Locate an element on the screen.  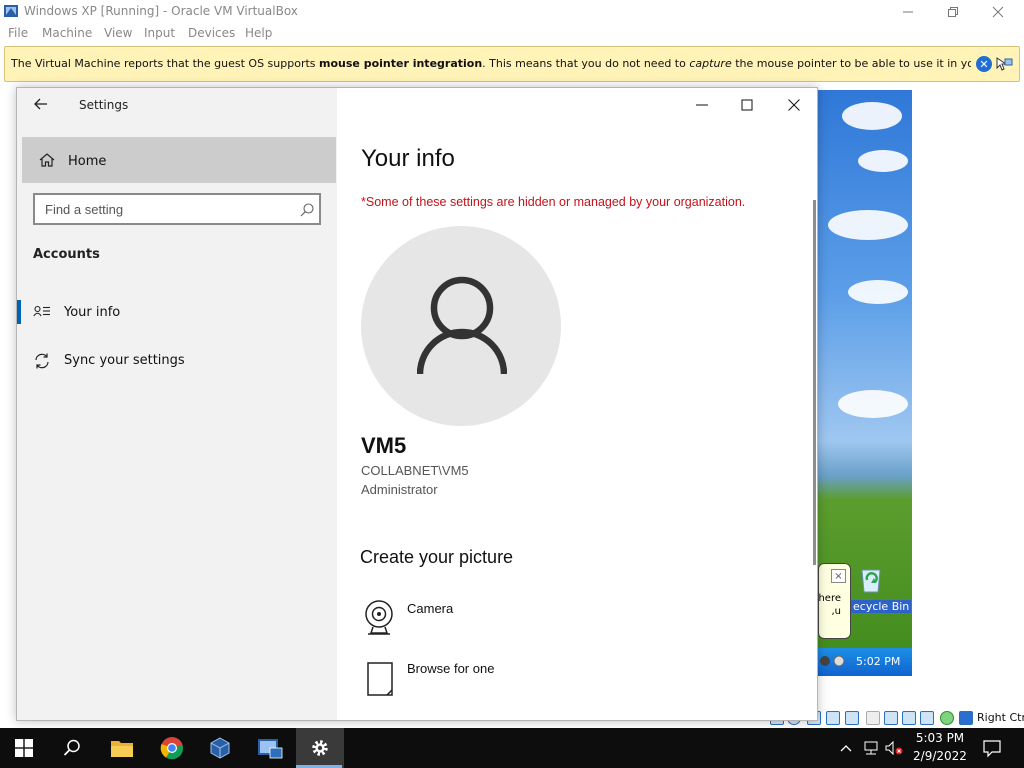
taskbar-file-explorer is located at coordinates (122, 748).